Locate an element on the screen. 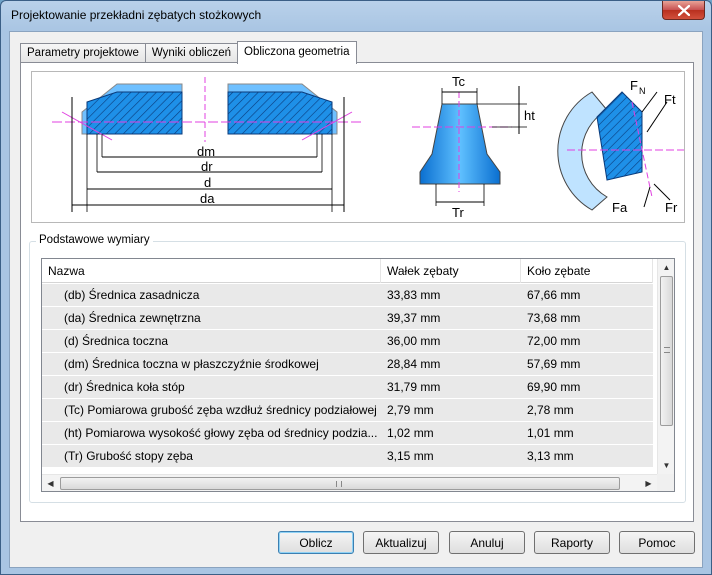  cell-name: (Tr) Grubość stopy zęba is located at coordinates (128, 456).